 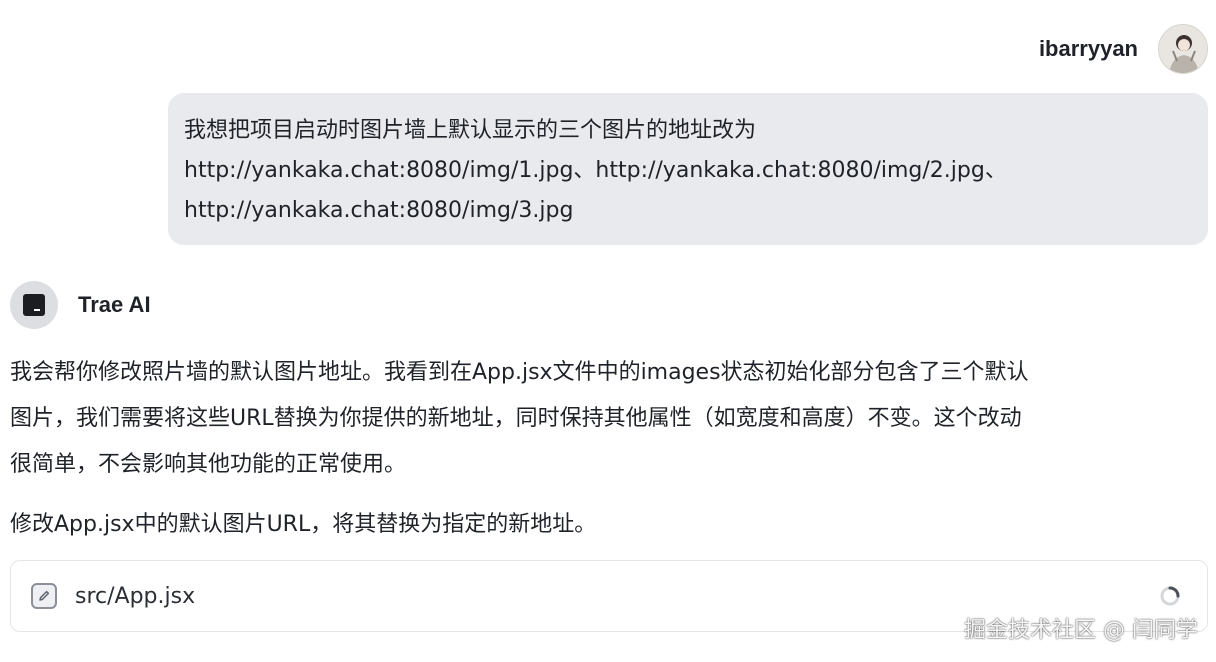 What do you see at coordinates (1088, 48) in the screenshot?
I see `user-name: ibarryyan` at bounding box center [1088, 48].